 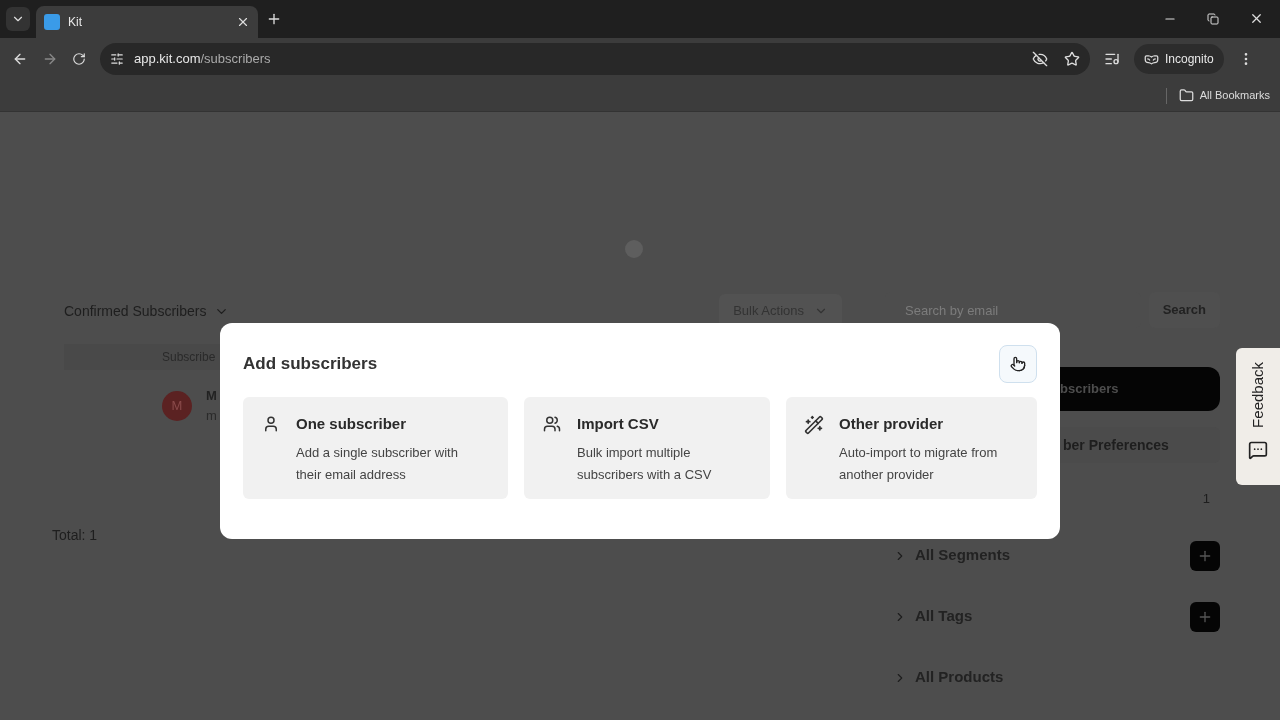 What do you see at coordinates (75, 22) in the screenshot?
I see `tab-title: Kit` at bounding box center [75, 22].